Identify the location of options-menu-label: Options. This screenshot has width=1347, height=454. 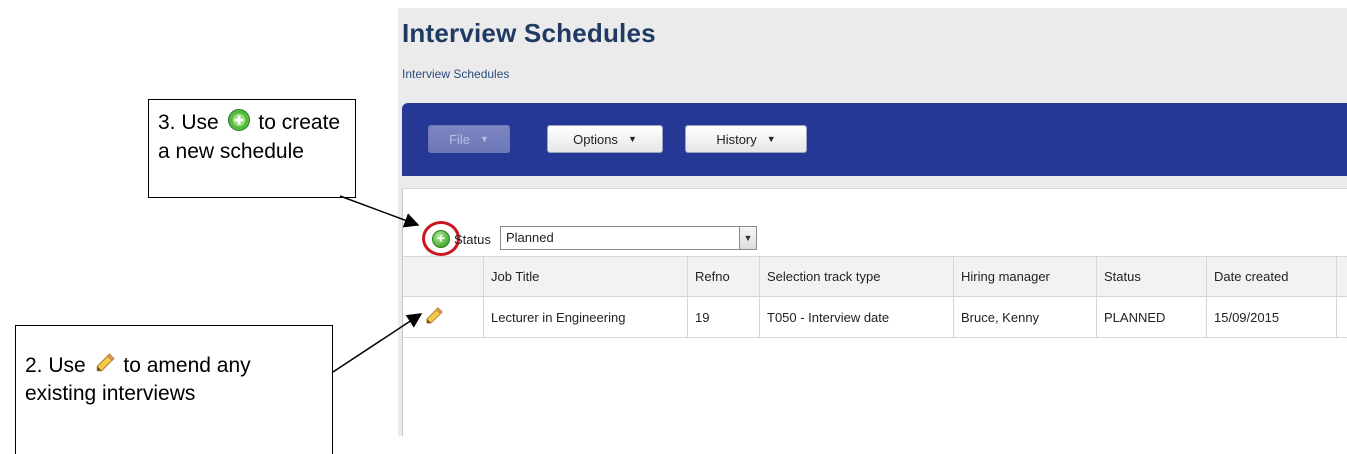
(595, 139).